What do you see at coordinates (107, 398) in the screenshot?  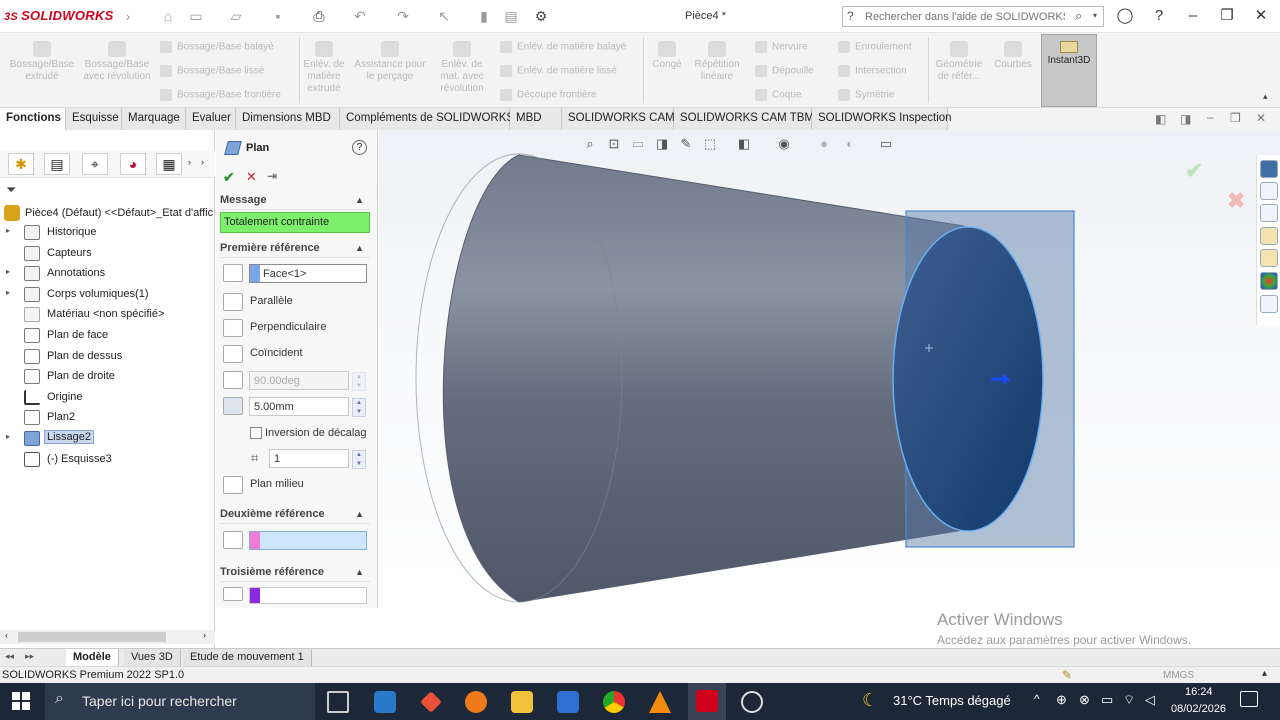 I see `tree-item-origine: Origine` at bounding box center [107, 398].